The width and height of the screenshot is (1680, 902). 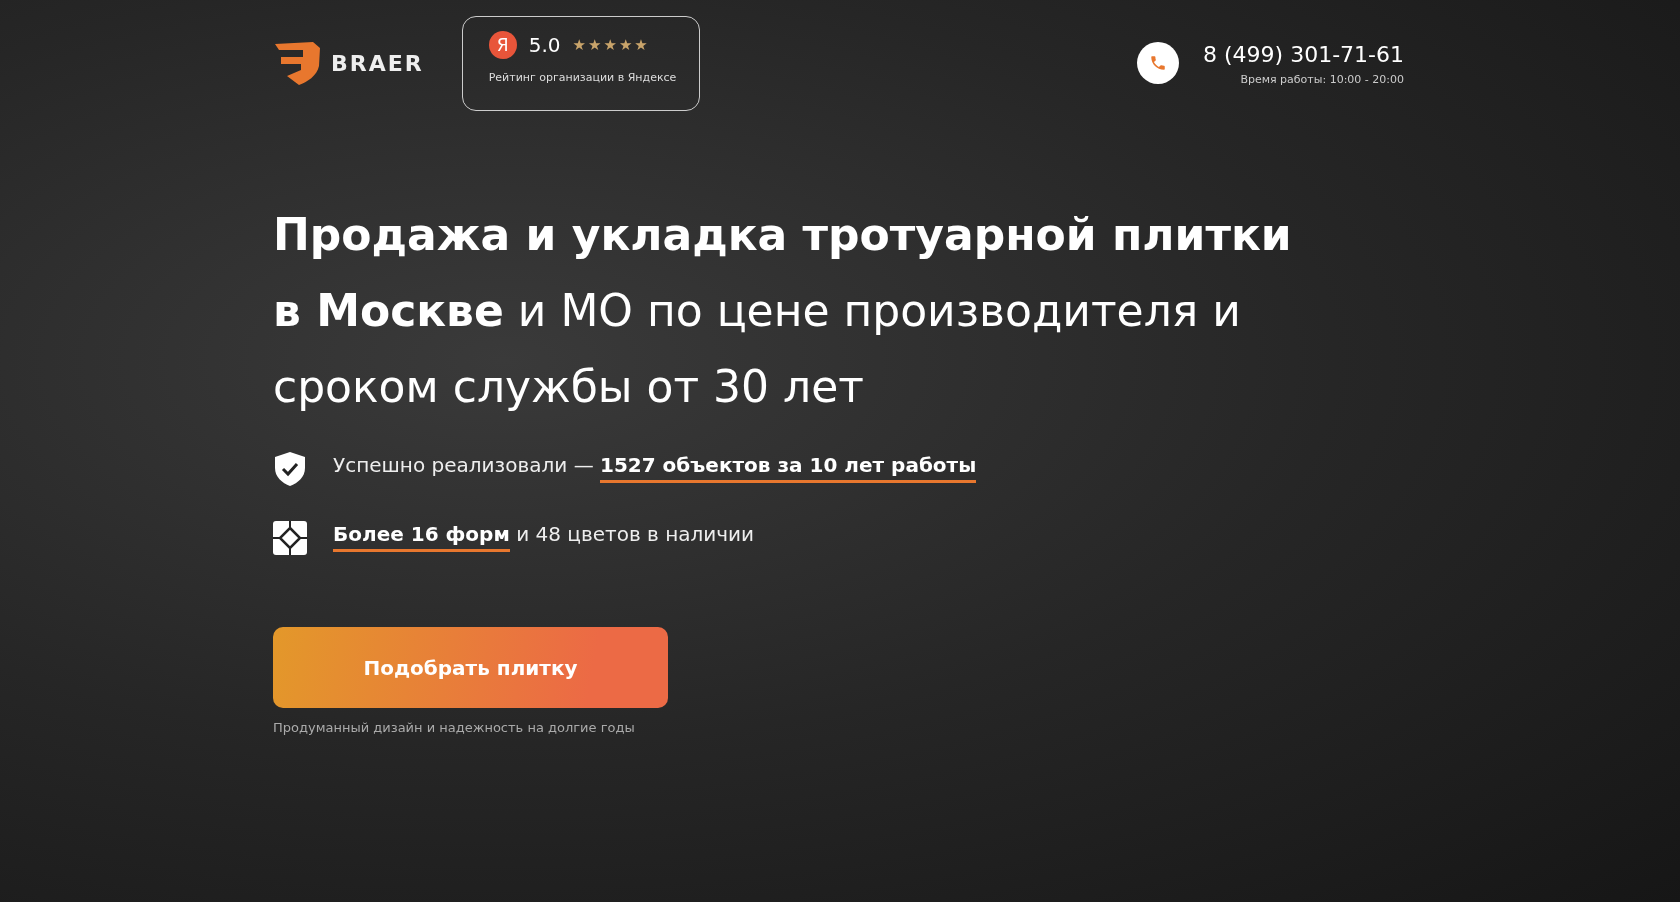 What do you see at coordinates (502, 45) in the screenshot?
I see `yandex-badge: Я` at bounding box center [502, 45].